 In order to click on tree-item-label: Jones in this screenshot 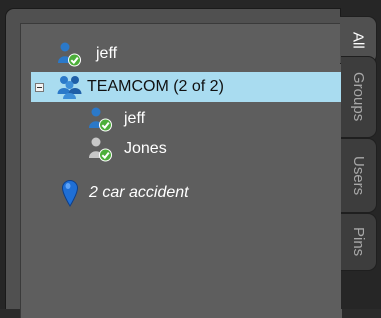, I will do `click(145, 148)`.